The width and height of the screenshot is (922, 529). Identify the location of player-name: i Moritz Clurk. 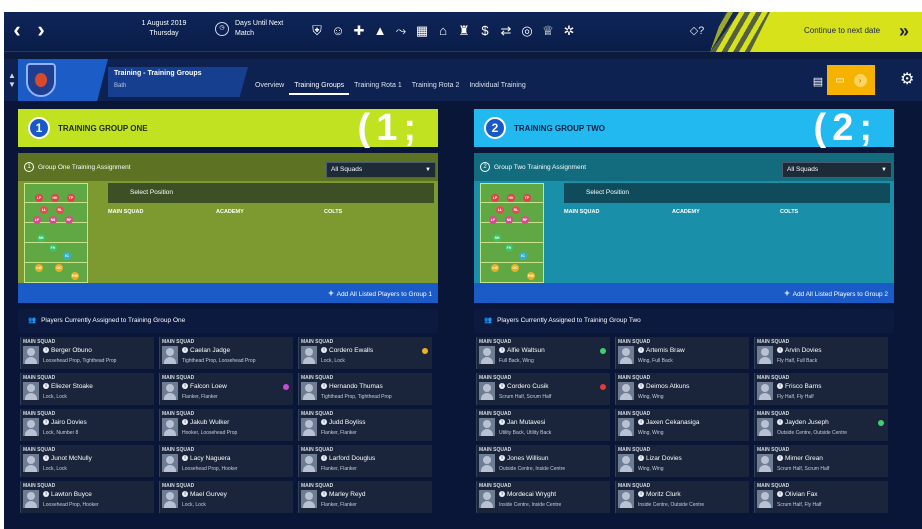
(659, 494).